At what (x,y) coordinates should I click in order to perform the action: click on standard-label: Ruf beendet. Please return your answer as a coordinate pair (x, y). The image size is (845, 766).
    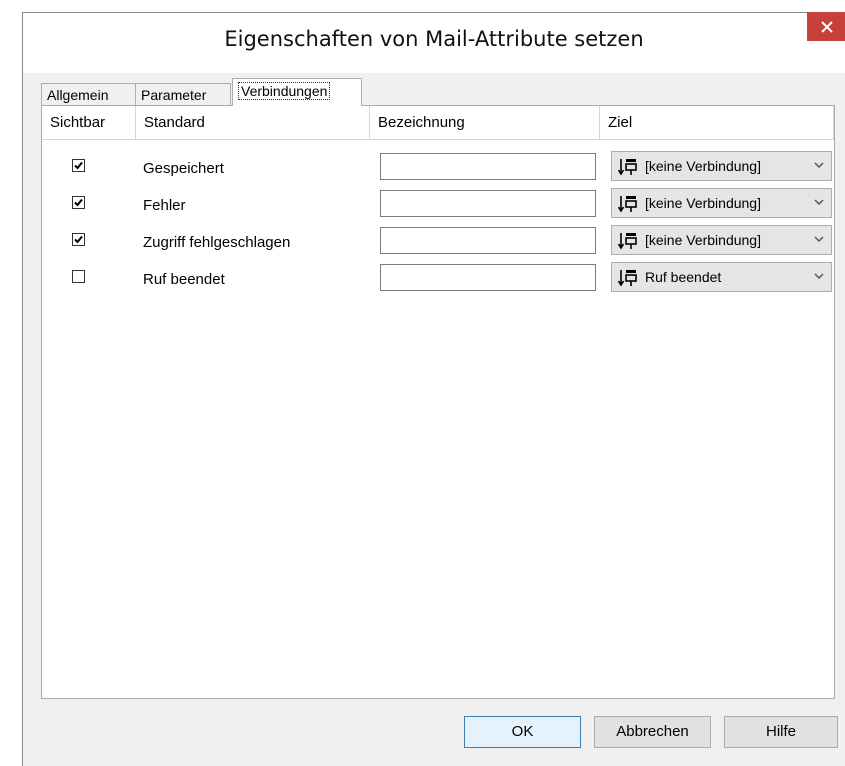
    Looking at the image, I should click on (184, 279).